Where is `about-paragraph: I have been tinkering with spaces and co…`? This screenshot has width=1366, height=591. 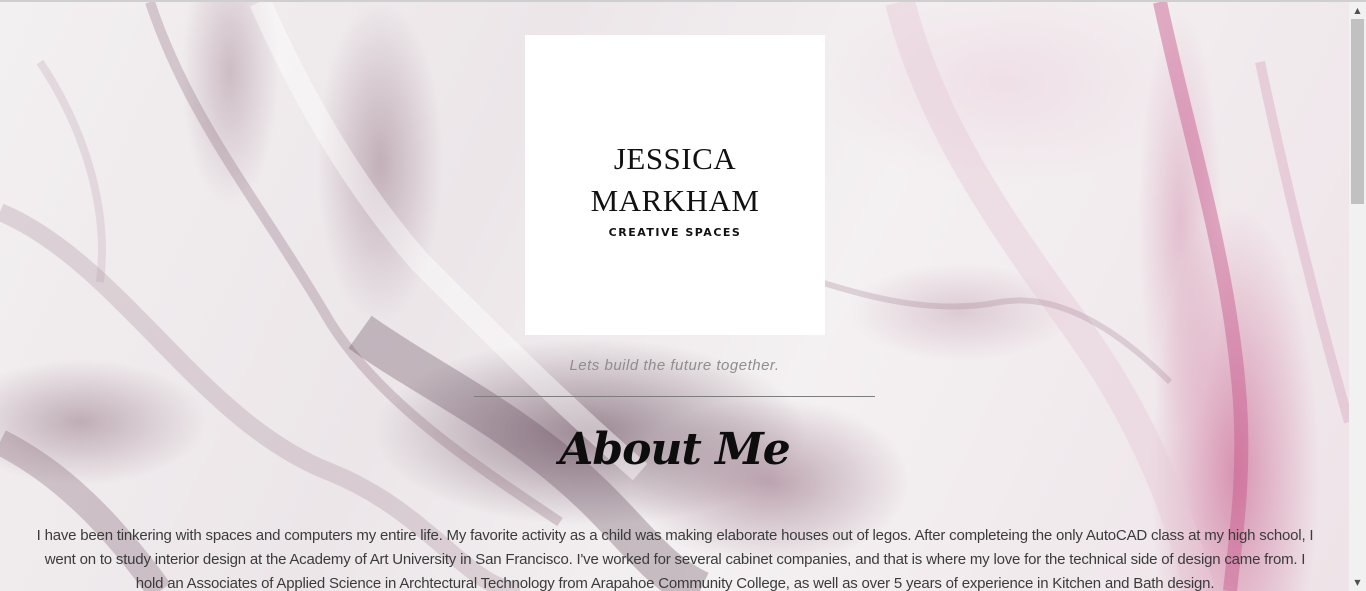
about-paragraph: I have been tinkering with spaces and co… is located at coordinates (675, 559).